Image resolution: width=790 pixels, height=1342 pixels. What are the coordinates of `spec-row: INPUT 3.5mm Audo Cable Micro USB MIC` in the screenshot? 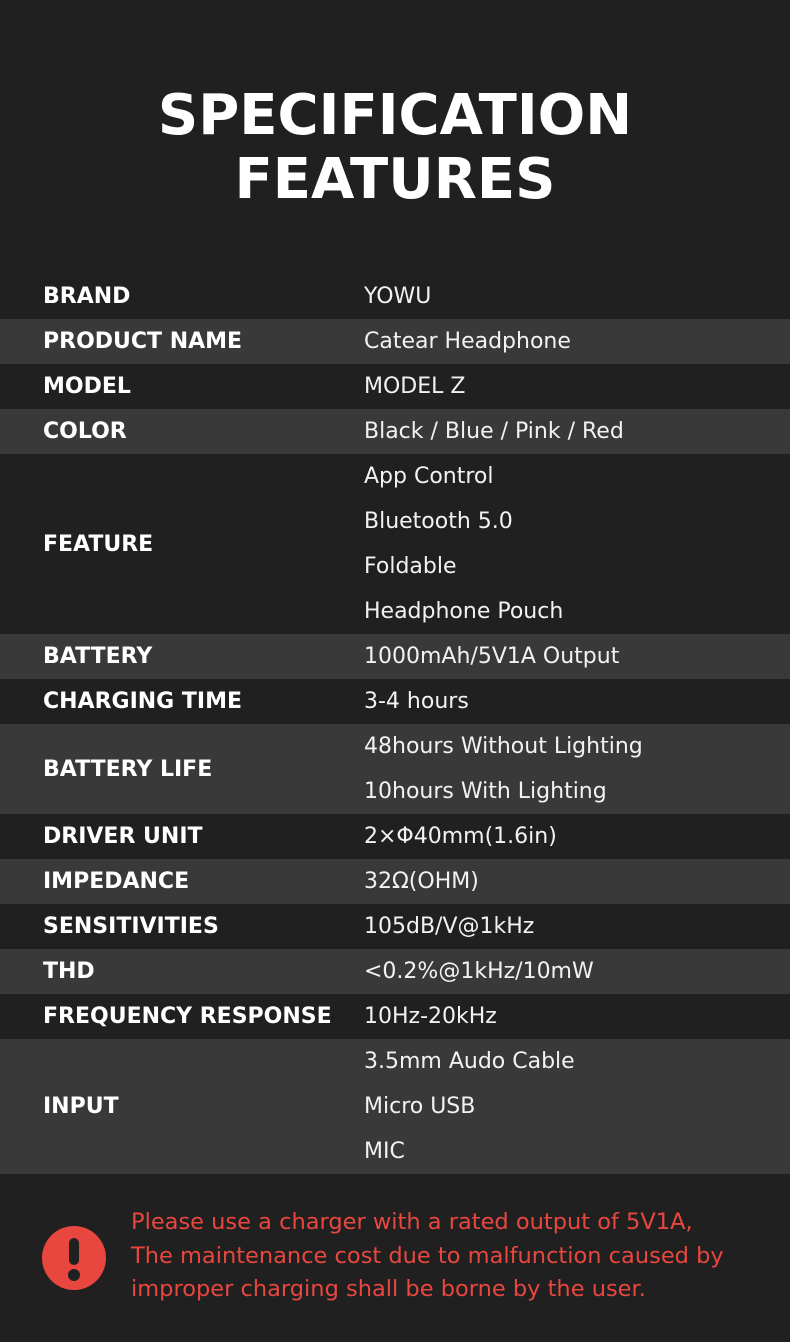 It's located at (395, 1106).